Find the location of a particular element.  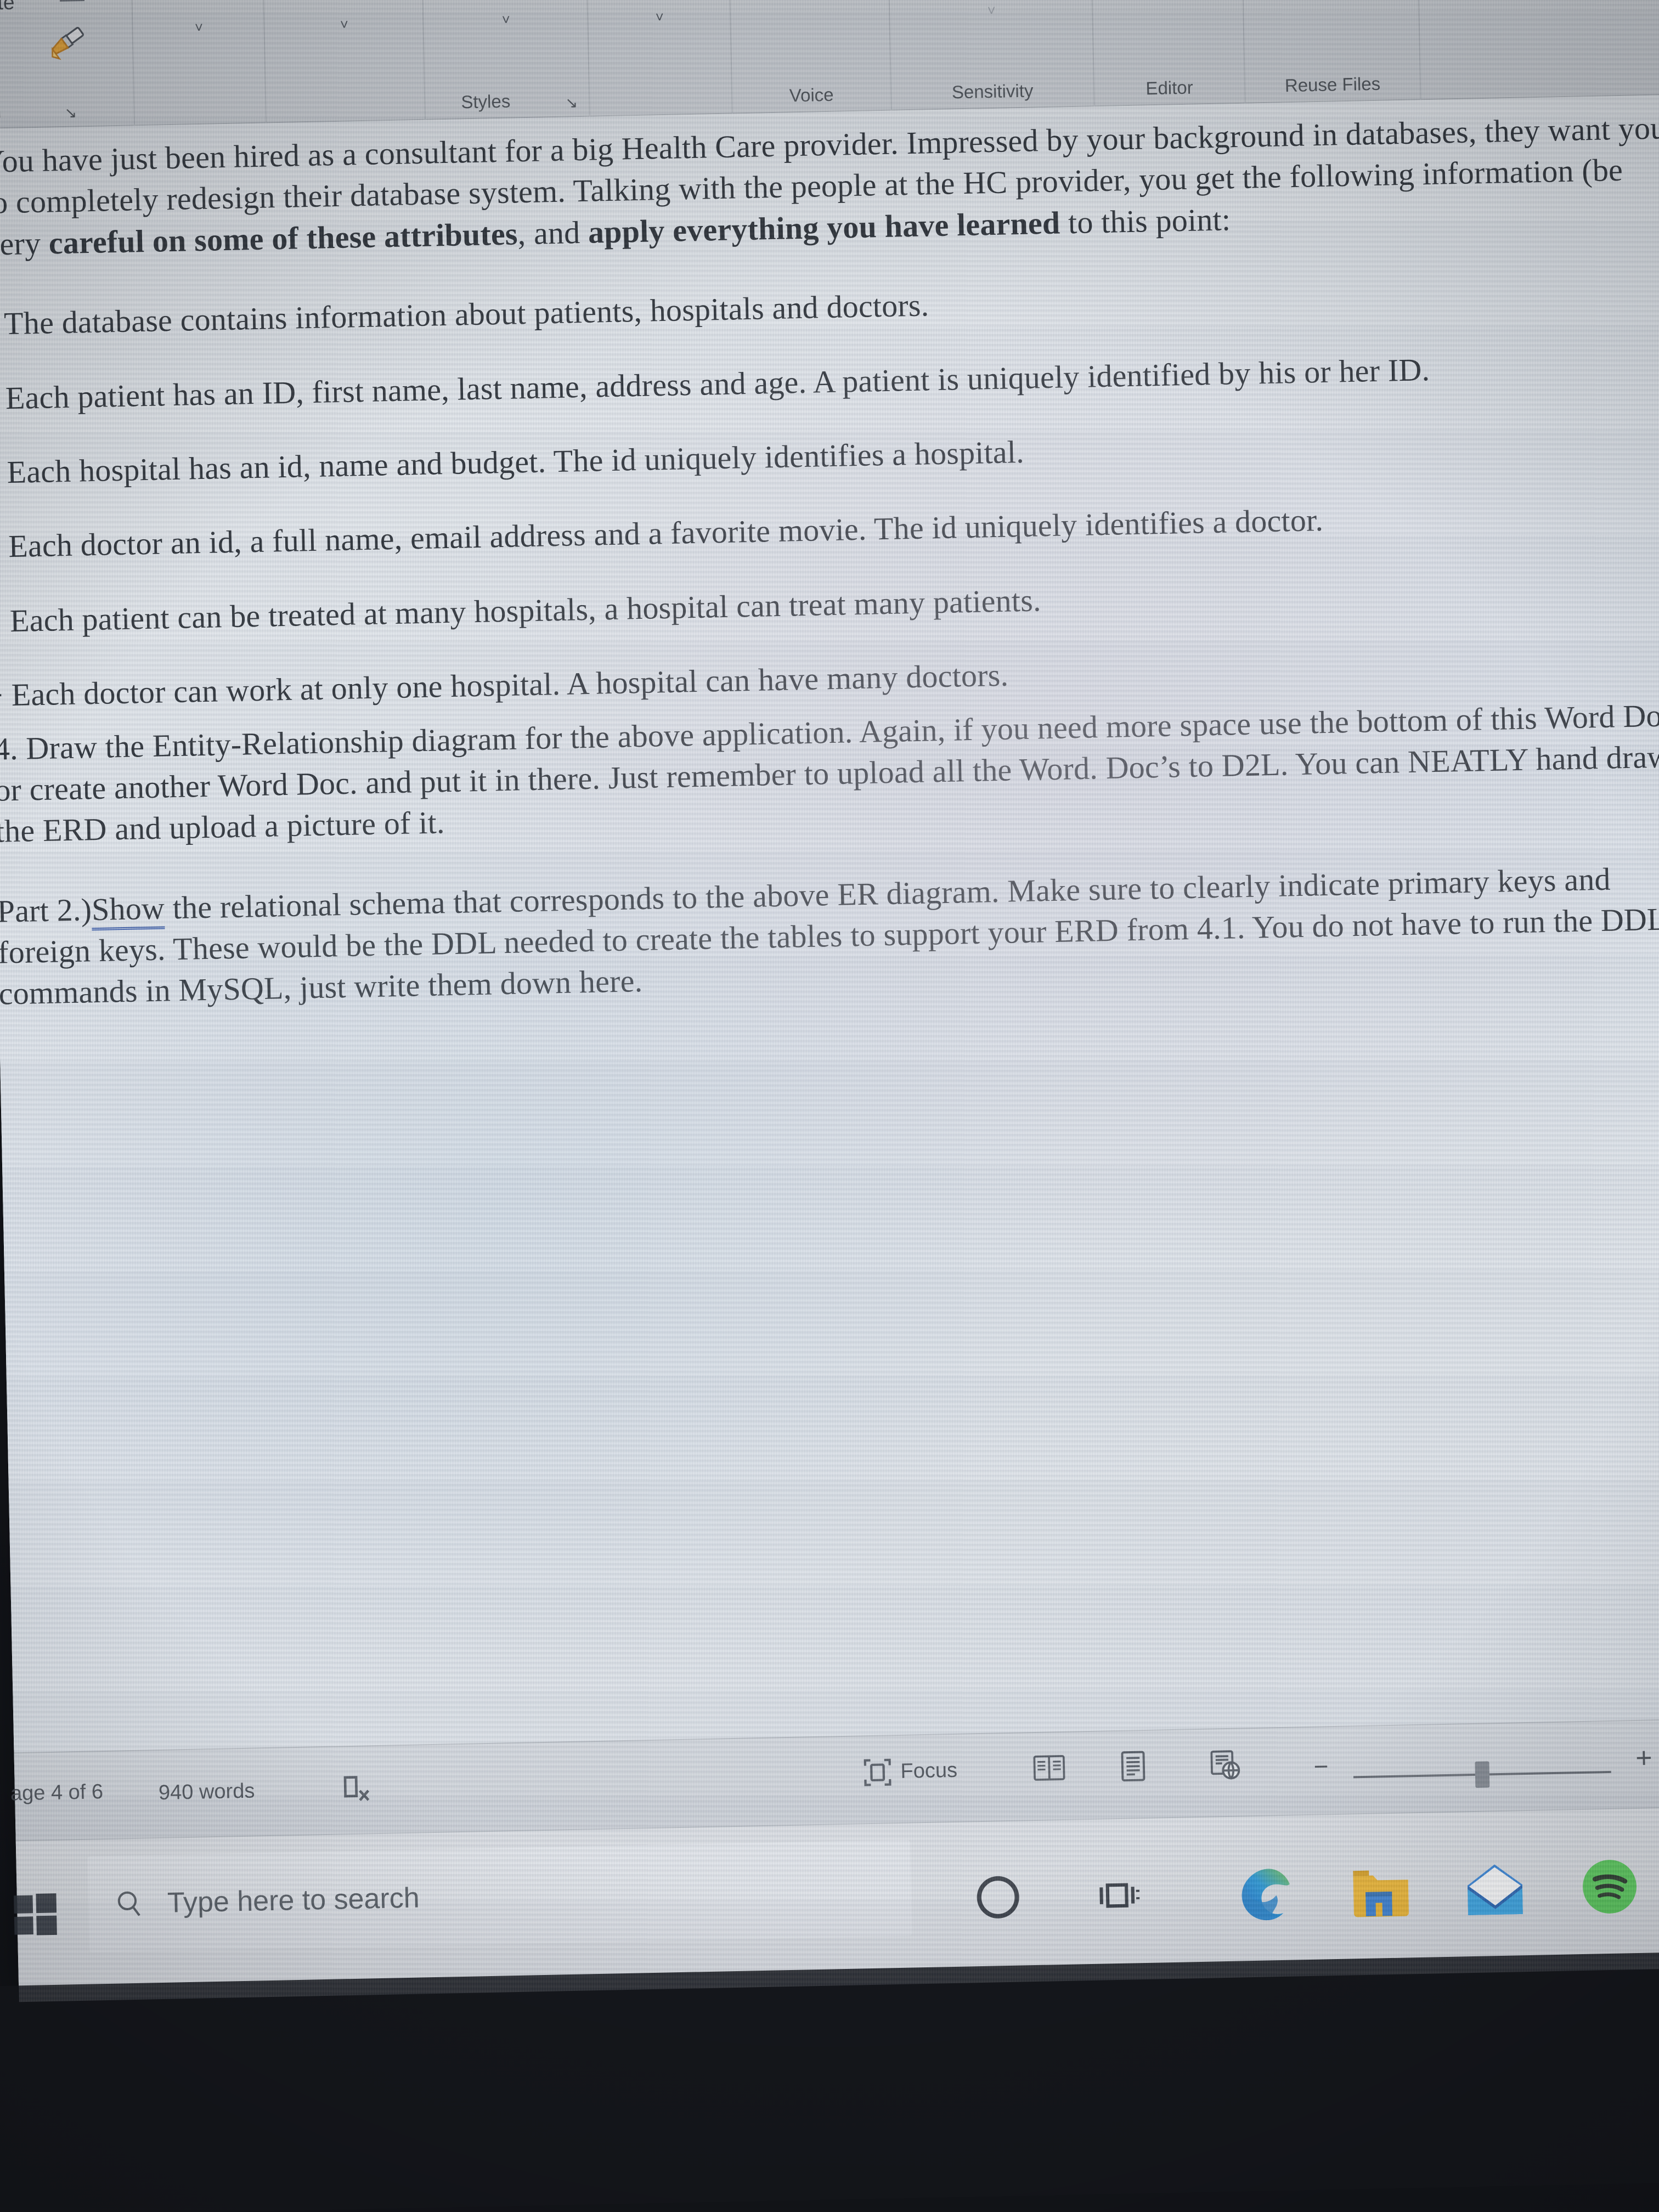

ribbon-group-clipboard: aste ˅ is located at coordinates (68, 65).